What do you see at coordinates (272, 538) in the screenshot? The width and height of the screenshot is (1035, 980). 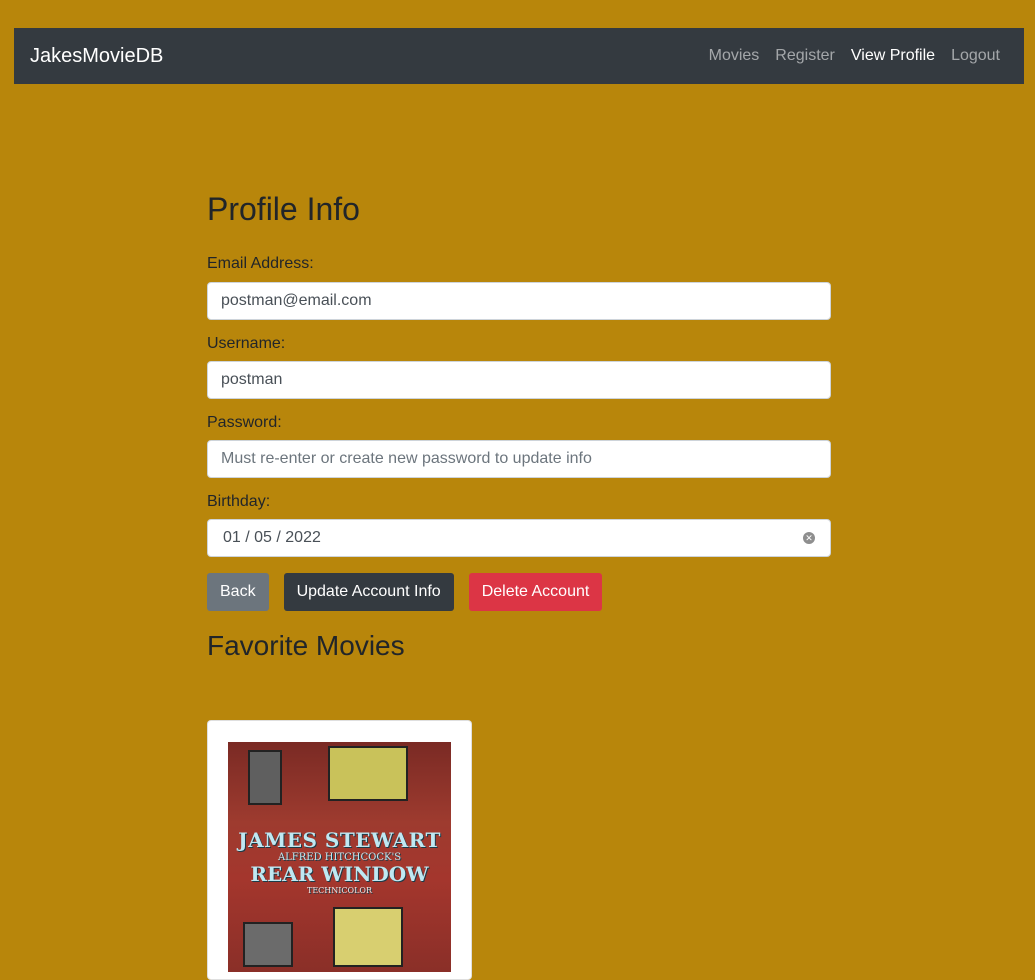 I see `birthday-value: 01 / 05 / 2022` at bounding box center [272, 538].